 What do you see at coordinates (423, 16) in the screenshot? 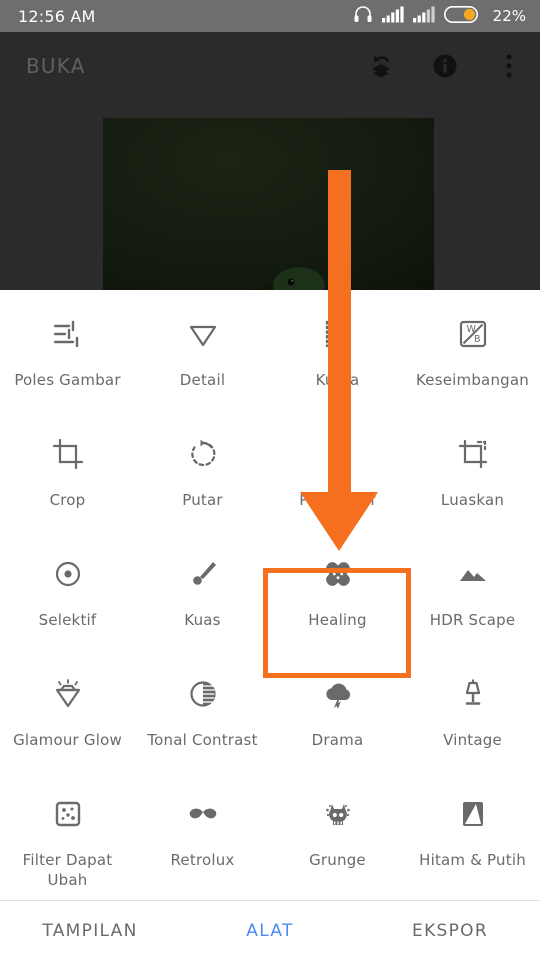
I see `signal-sim2-icon` at bounding box center [423, 16].